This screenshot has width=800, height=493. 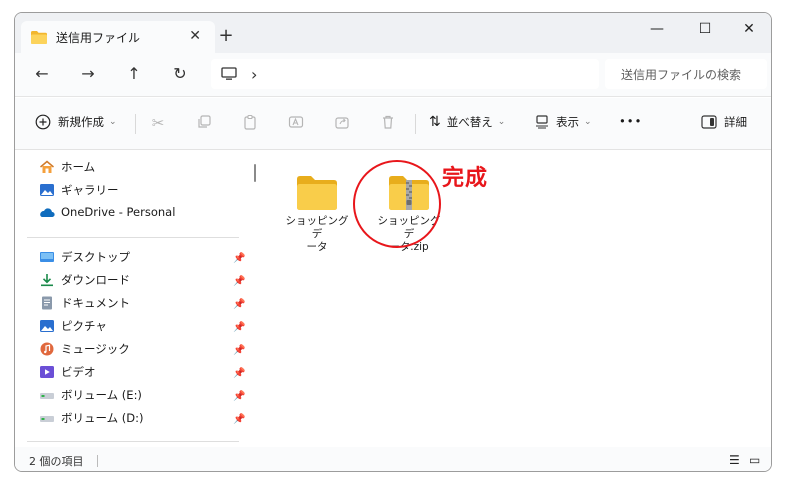 I want to click on sidebar-item-label: ミュージック, so click(x=95, y=349).